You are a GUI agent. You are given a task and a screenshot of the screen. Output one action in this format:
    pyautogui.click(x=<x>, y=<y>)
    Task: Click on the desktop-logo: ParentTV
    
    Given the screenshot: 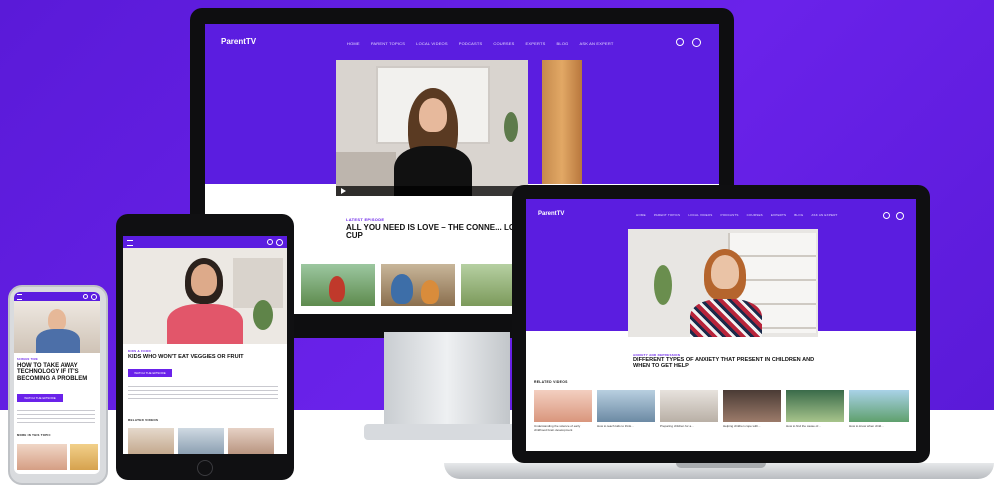 What is the action you would take?
    pyautogui.click(x=238, y=41)
    